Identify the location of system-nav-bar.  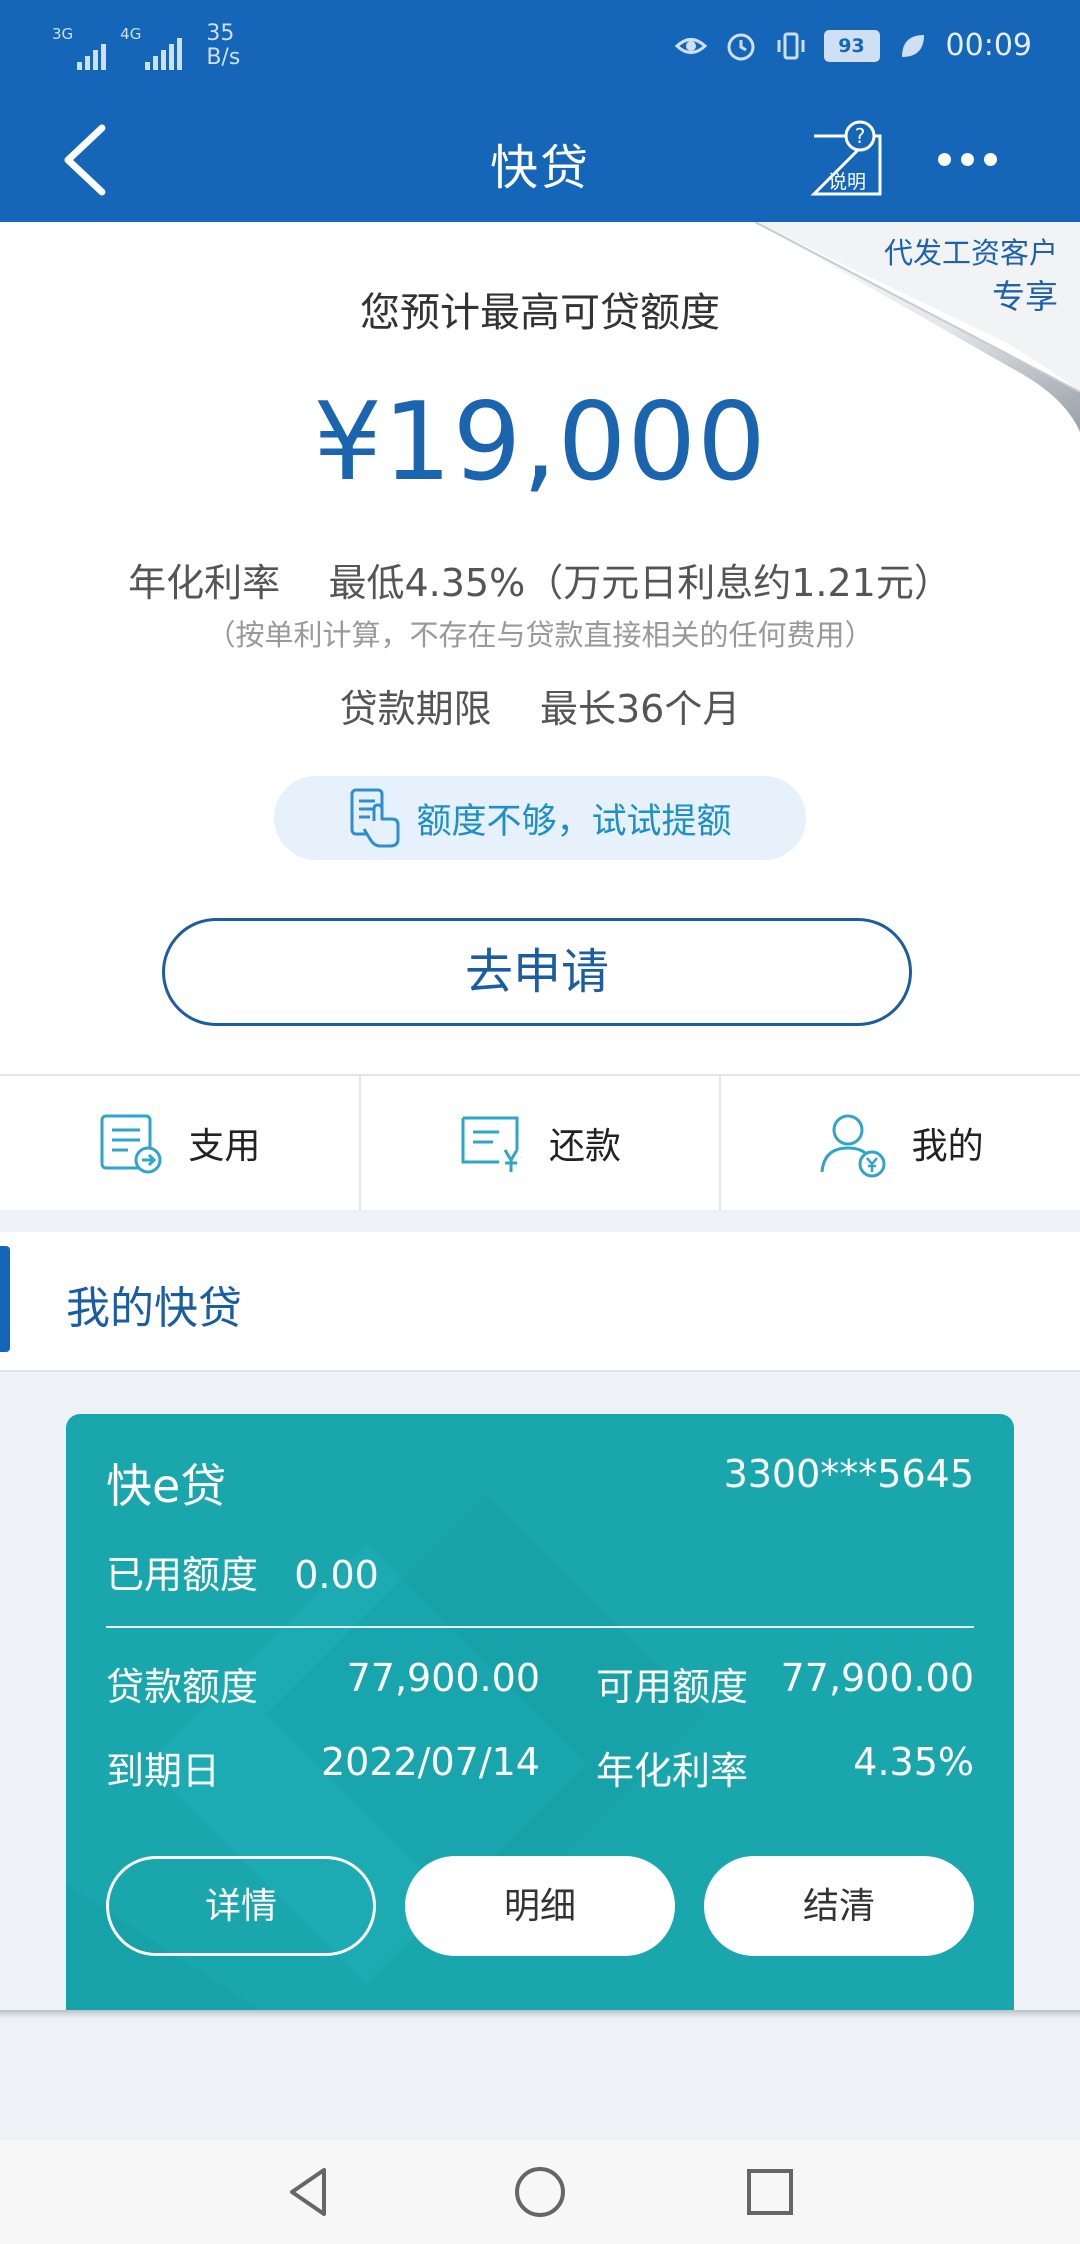
(540, 2192).